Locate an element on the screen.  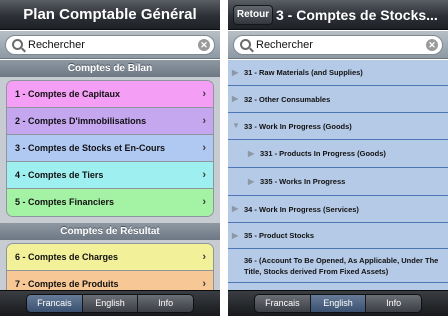
list-item-charges: 6 - Comptes de Charges › is located at coordinates (110, 257).